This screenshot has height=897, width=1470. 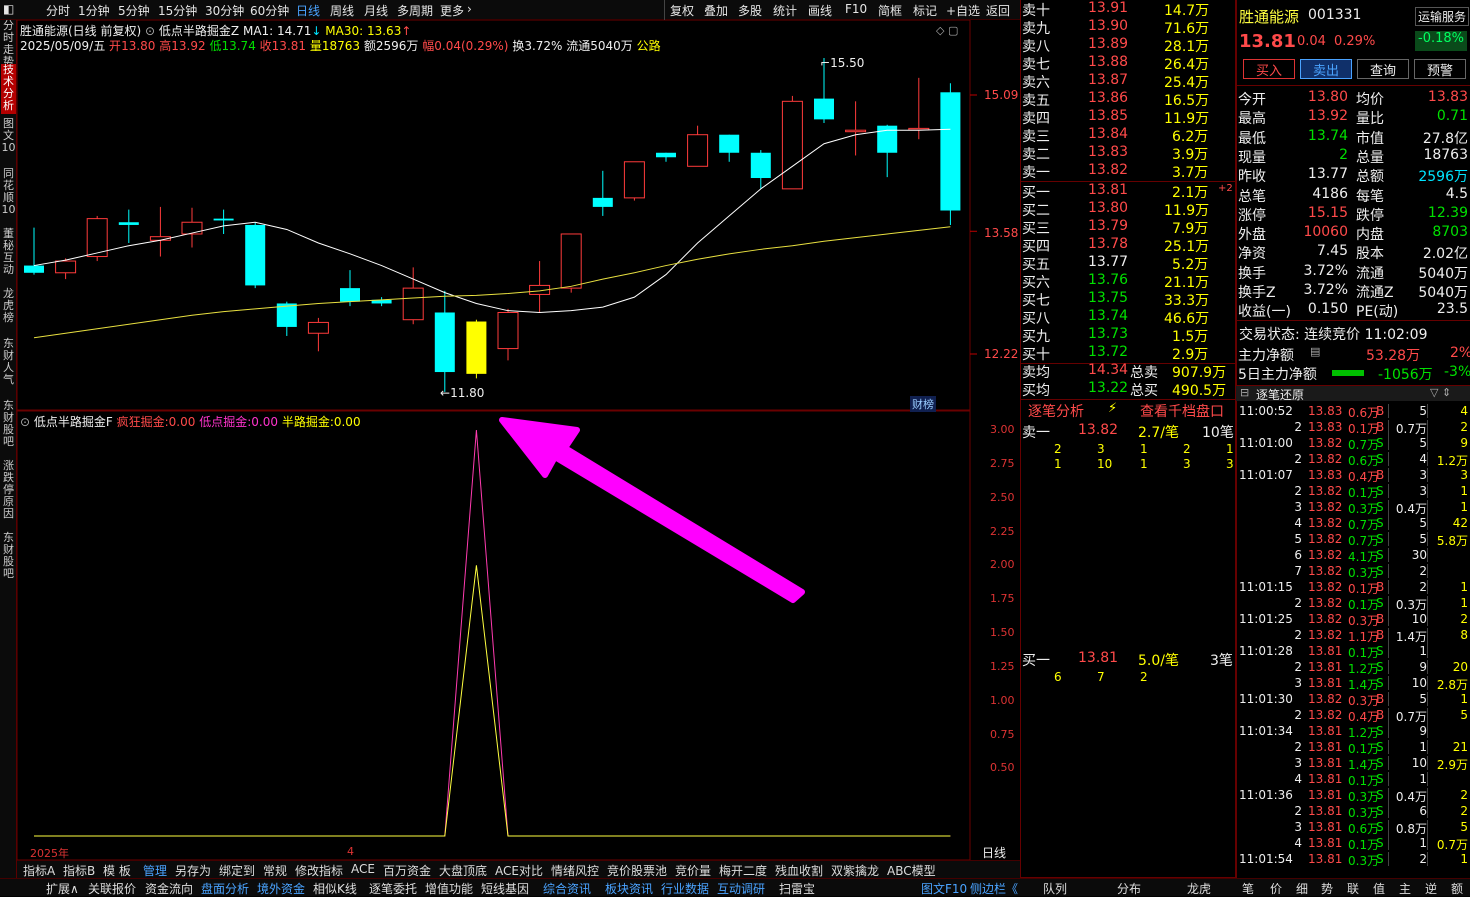 What do you see at coordinates (1128, 63) in the screenshot?
I see `ask-row: 卖七 13.88 26.4万` at bounding box center [1128, 63].